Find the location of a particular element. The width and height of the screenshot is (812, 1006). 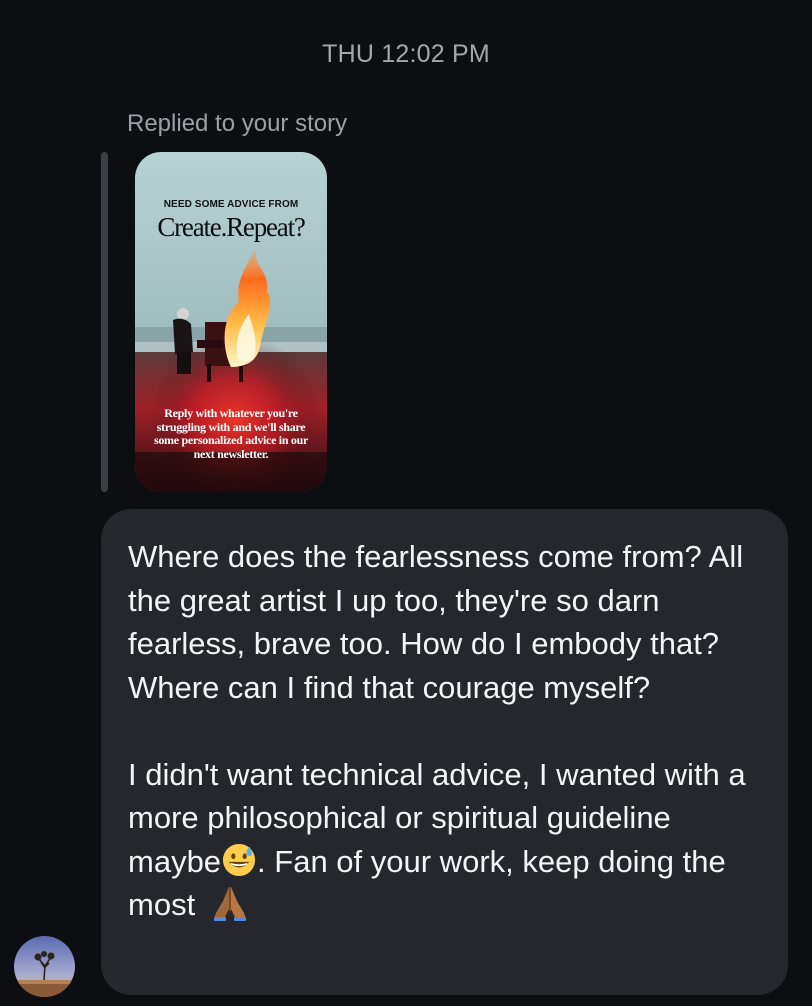

sender-avatar is located at coordinates (44, 966).